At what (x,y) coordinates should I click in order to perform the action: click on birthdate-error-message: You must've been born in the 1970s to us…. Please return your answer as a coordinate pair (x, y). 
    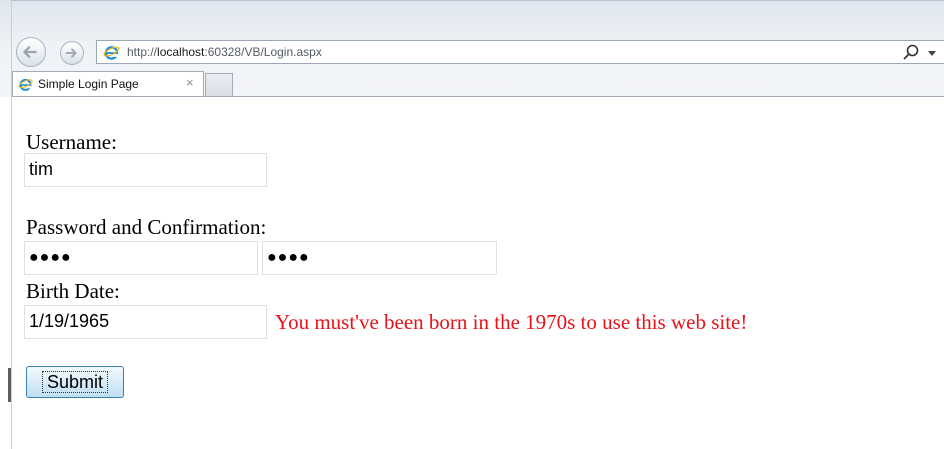
    Looking at the image, I should click on (511, 322).